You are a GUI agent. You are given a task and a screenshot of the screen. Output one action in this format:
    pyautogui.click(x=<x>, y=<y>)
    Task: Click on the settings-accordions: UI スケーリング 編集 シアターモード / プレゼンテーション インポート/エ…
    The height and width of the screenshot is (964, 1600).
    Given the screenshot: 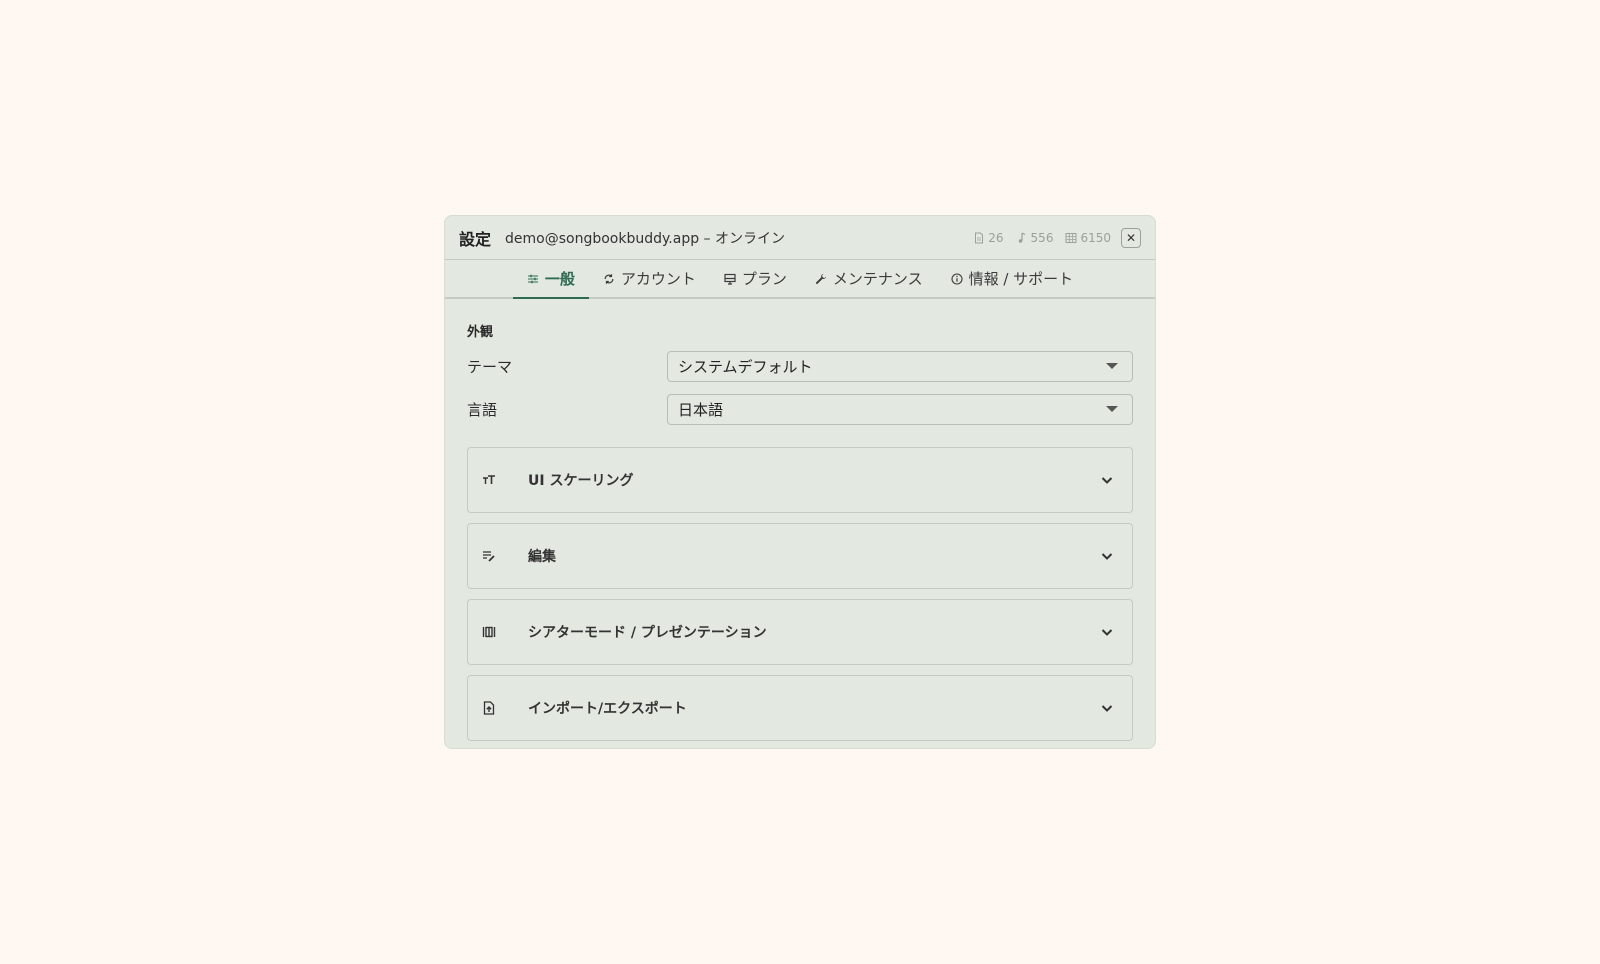 What is the action you would take?
    pyautogui.click(x=800, y=594)
    